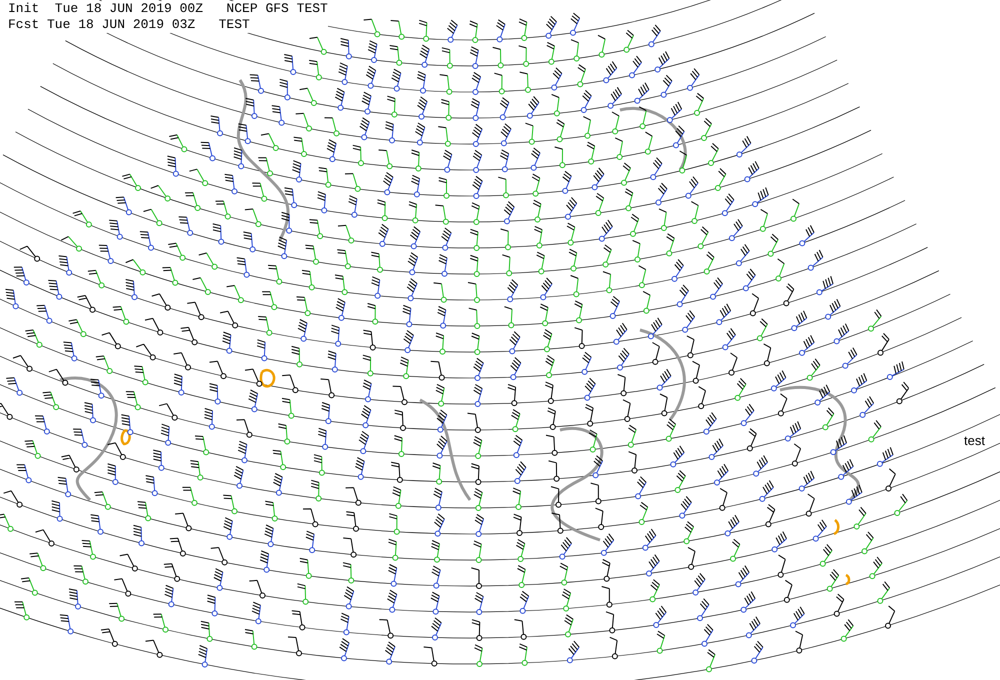 The height and width of the screenshot is (680, 1000). What do you see at coordinates (974, 440) in the screenshot?
I see `legend-label: test` at bounding box center [974, 440].